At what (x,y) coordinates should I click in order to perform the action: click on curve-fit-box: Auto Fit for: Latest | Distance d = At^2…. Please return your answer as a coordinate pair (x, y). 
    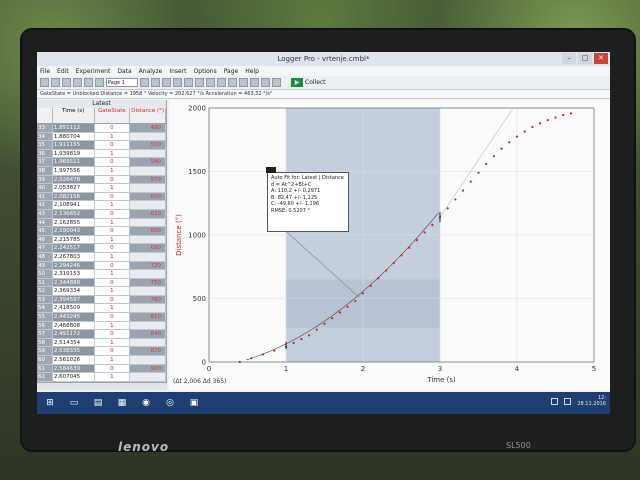
    Looking at the image, I should click on (307, 199).